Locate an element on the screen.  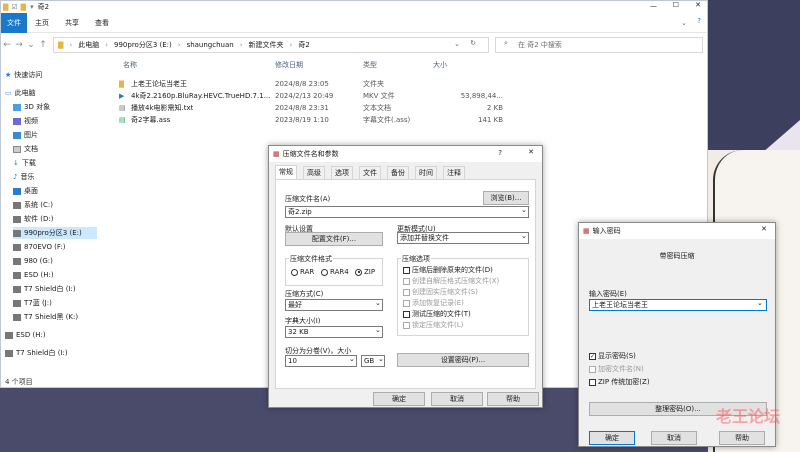
sfx-checkbox: 创建自解压格式压缩文件(X) is located at coordinates (451, 281).